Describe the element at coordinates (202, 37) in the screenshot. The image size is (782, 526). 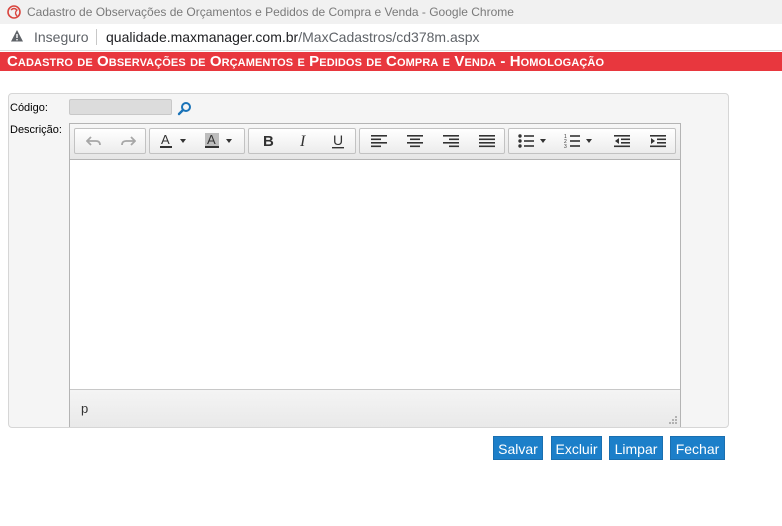
I see `url-host: qualidade.maxmanager.com.br` at that location.